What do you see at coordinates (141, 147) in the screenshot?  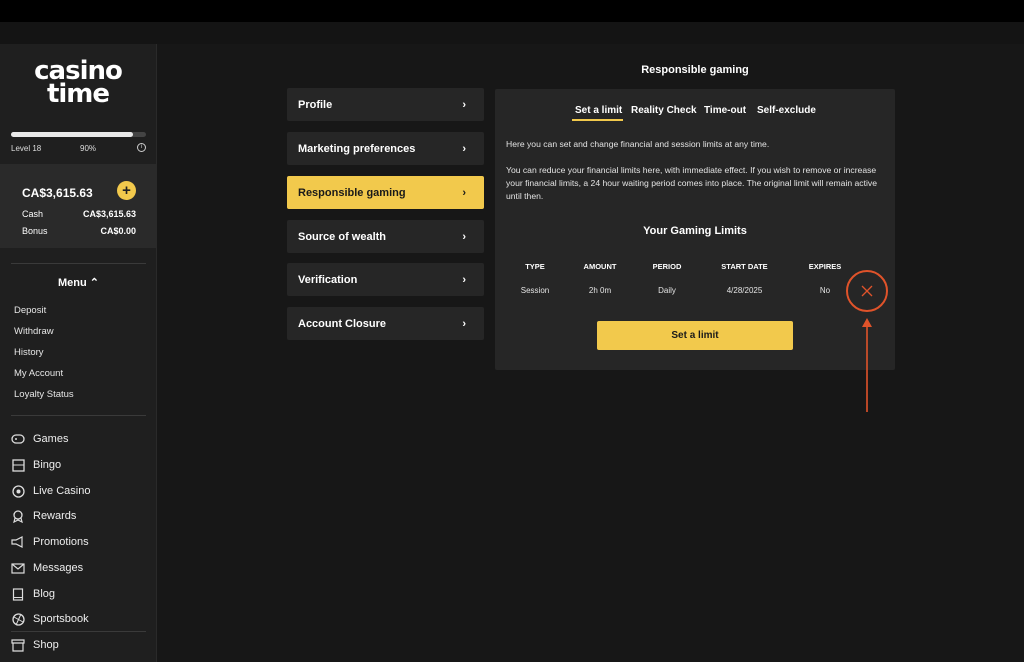 I see `info-icon: i` at bounding box center [141, 147].